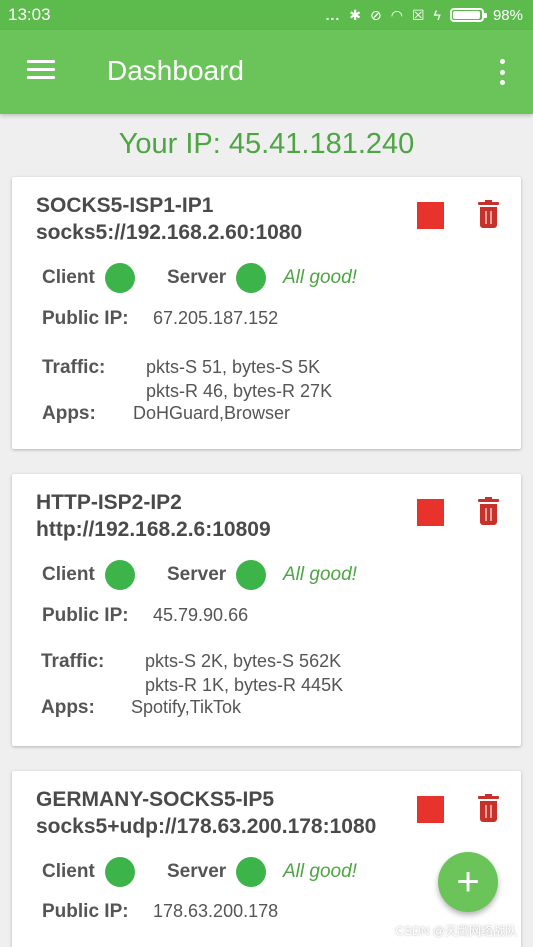 The height and width of the screenshot is (947, 533). Describe the element at coordinates (29, 14) in the screenshot. I see `status-time: 13:03` at that location.